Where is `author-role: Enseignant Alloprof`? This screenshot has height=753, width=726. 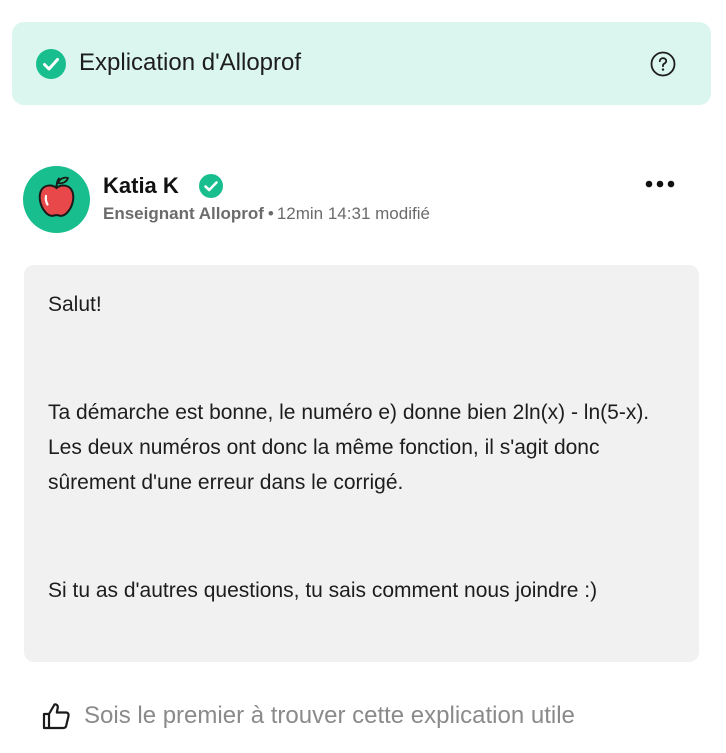 author-role: Enseignant Alloprof is located at coordinates (183, 213).